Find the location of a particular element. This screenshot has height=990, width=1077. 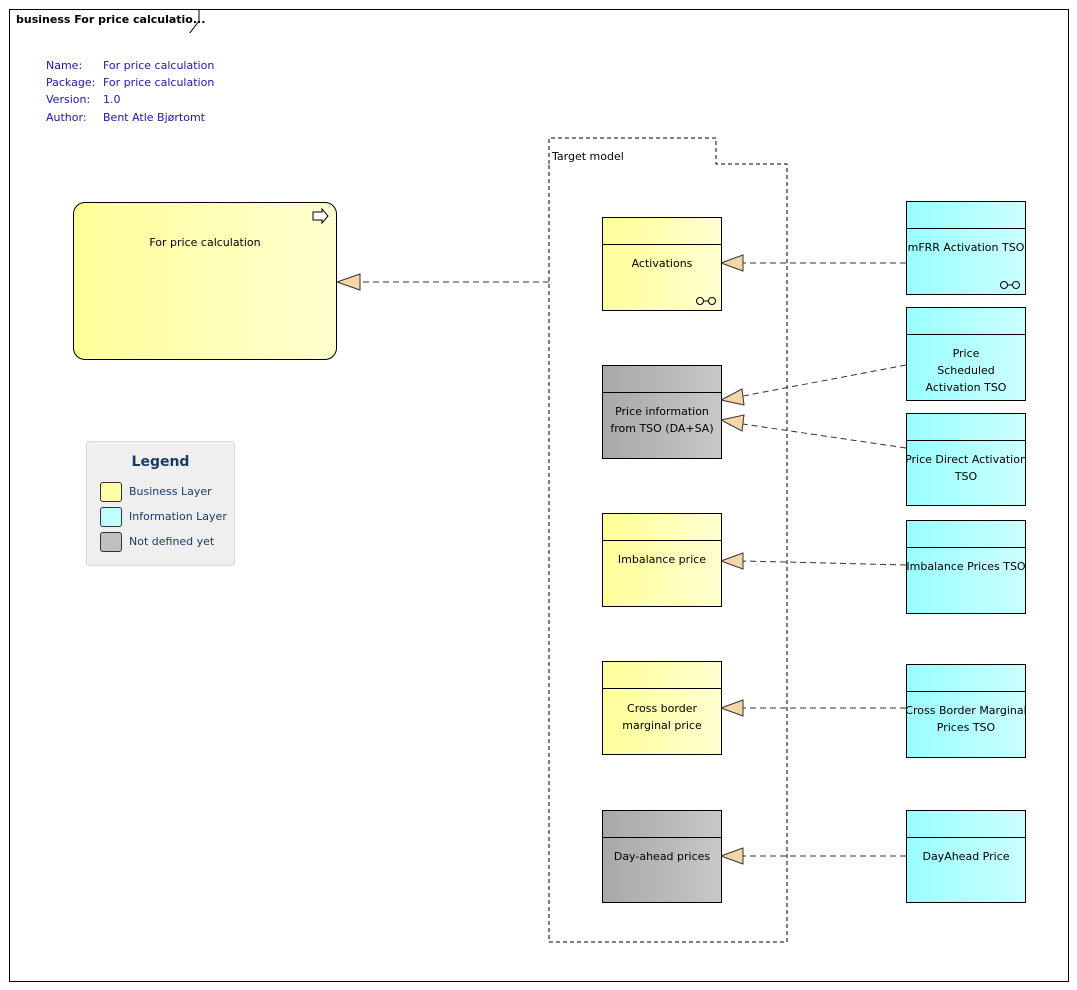

business-object-price-information: Price information from TSO (DA+SA) is located at coordinates (662, 412).